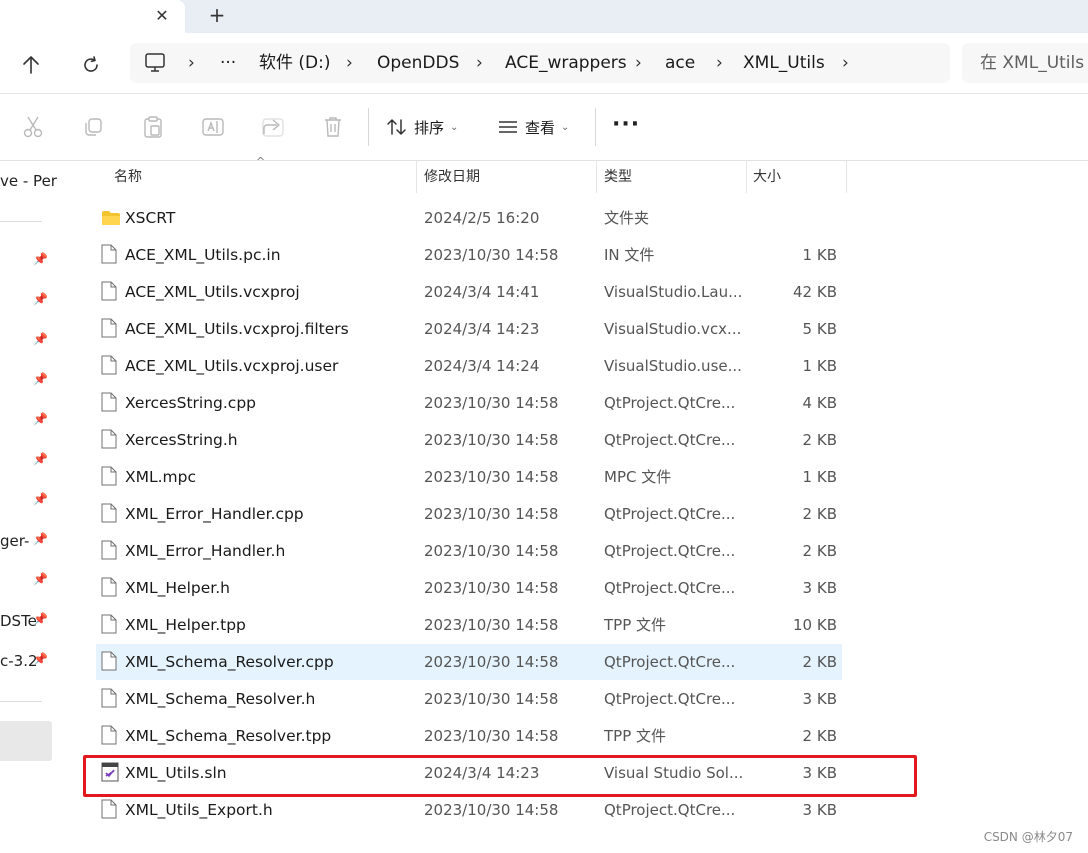 Image resolution: width=1088 pixels, height=853 pixels. I want to click on file-row: XML.mpc 2023/10/30 14:58 MPC 文件 1 KB, so click(469, 477).